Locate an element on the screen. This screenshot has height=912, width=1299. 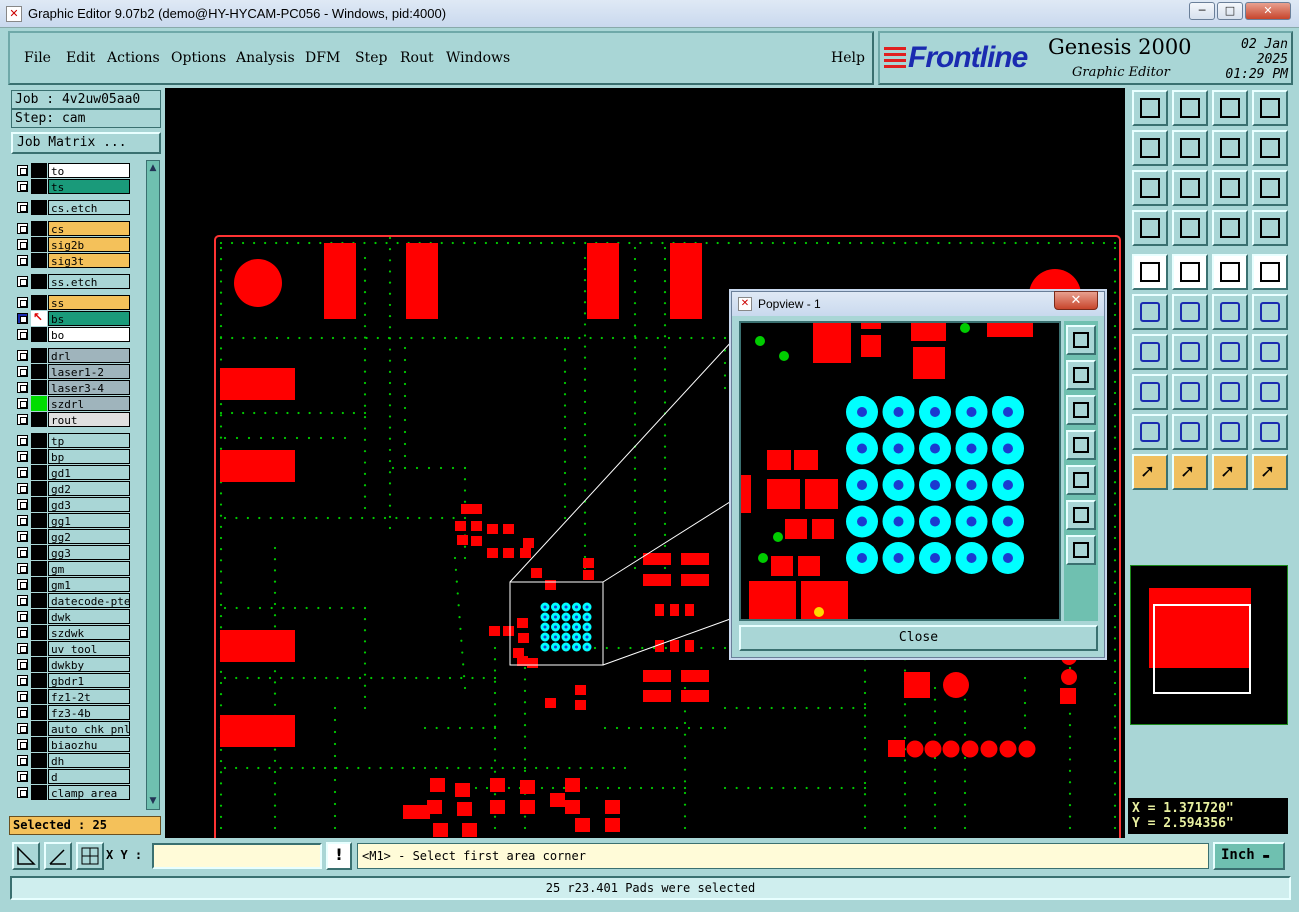
popview-window: ✕ Popview - 1 ✕ Close is located at coordinates (918, 474).